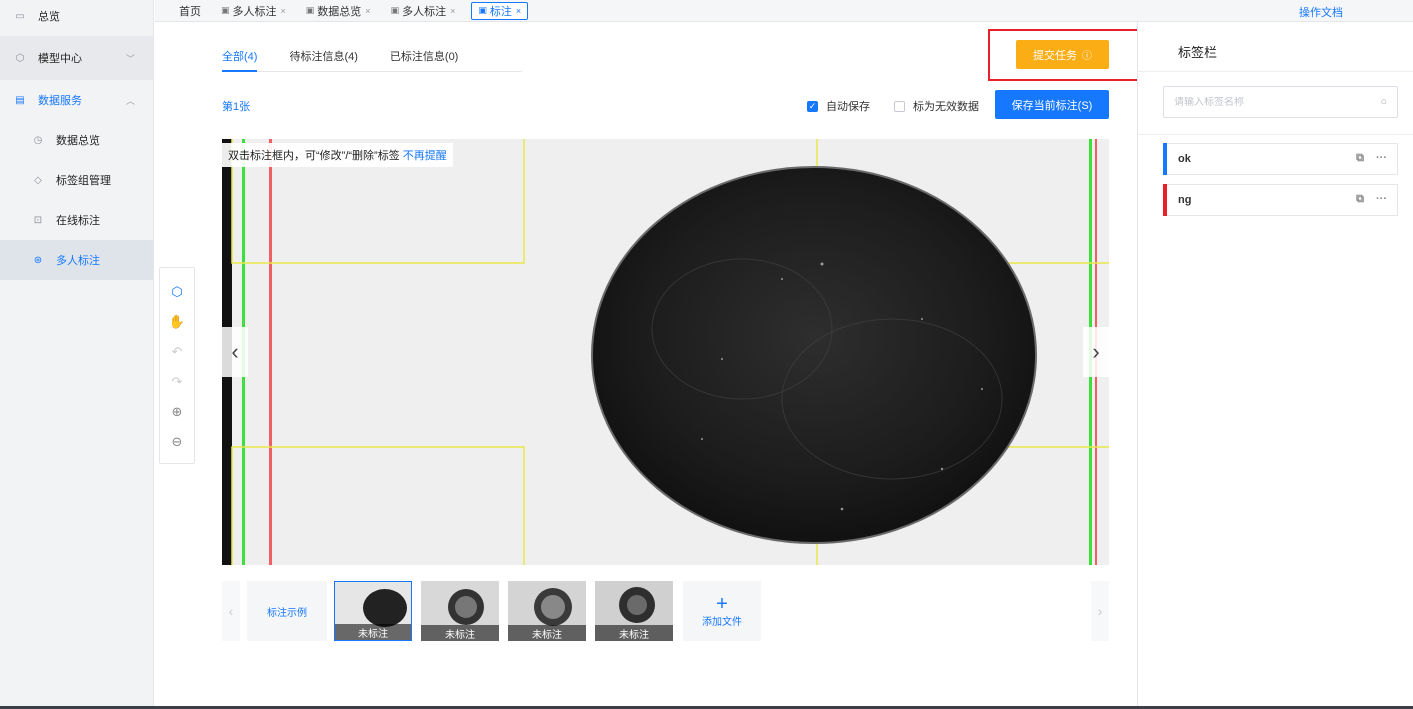  I want to click on zoom-out-icon: ⊖, so click(177, 442).